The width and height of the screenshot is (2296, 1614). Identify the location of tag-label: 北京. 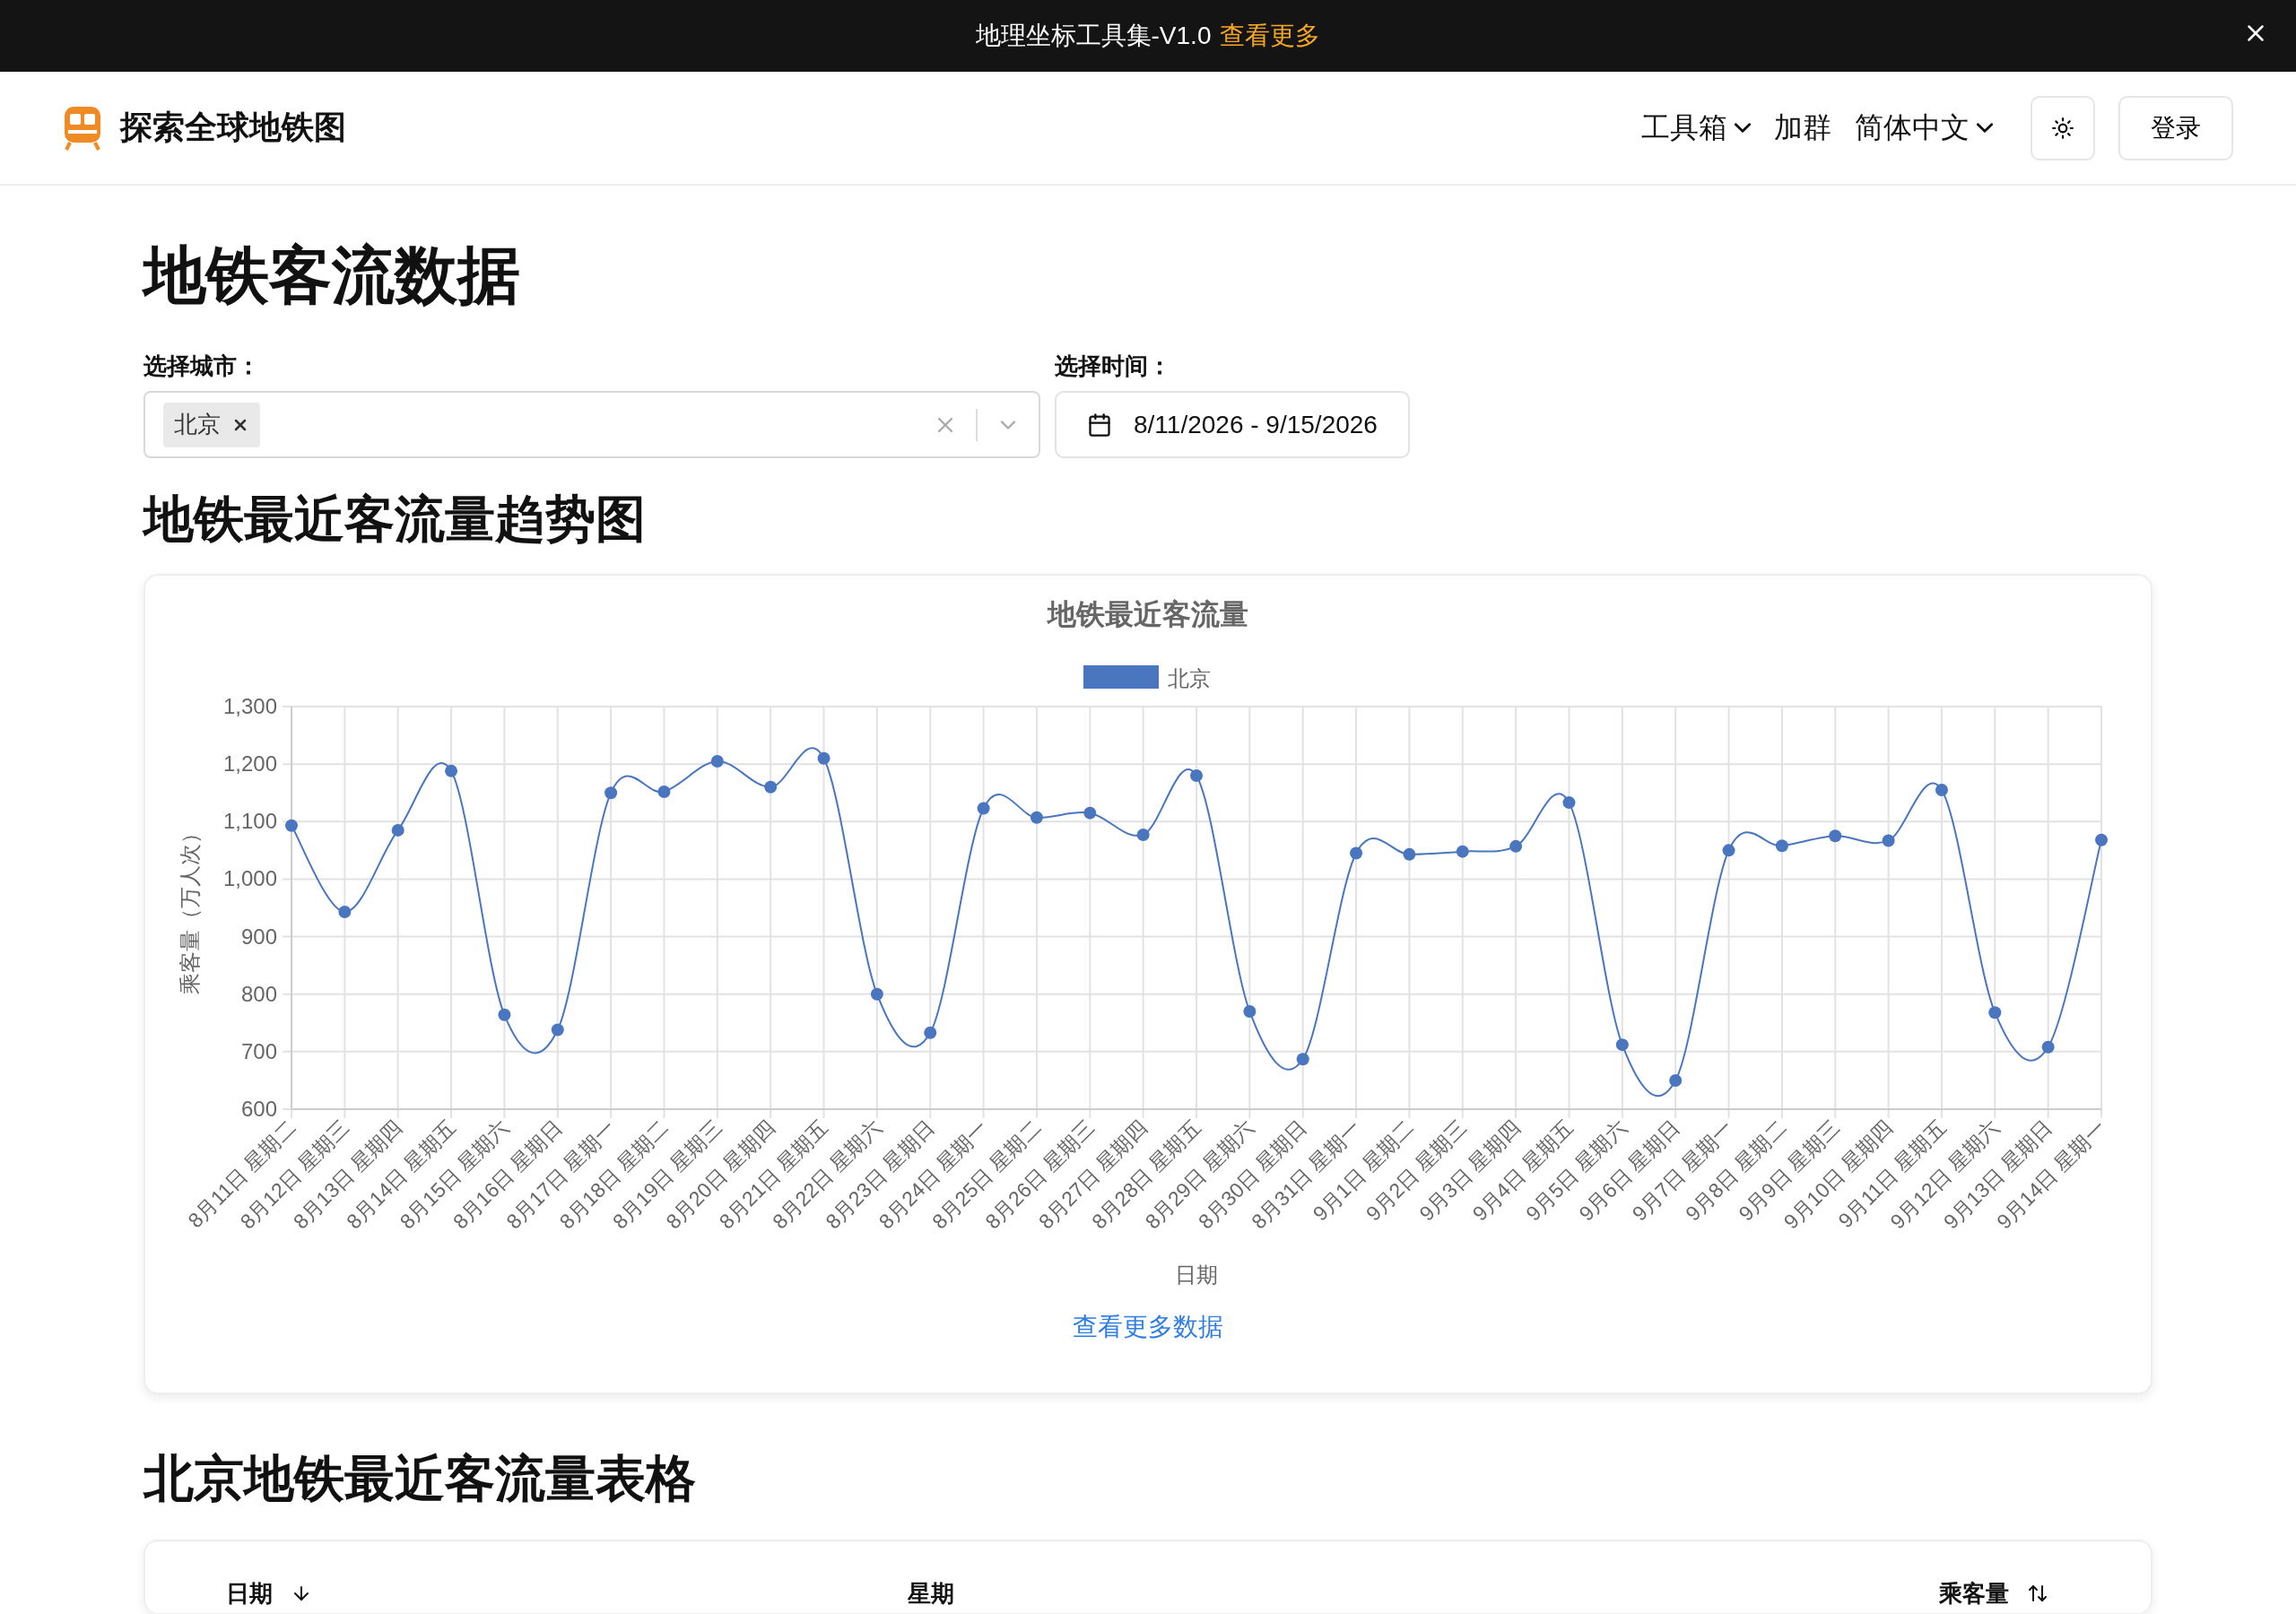
(197, 424).